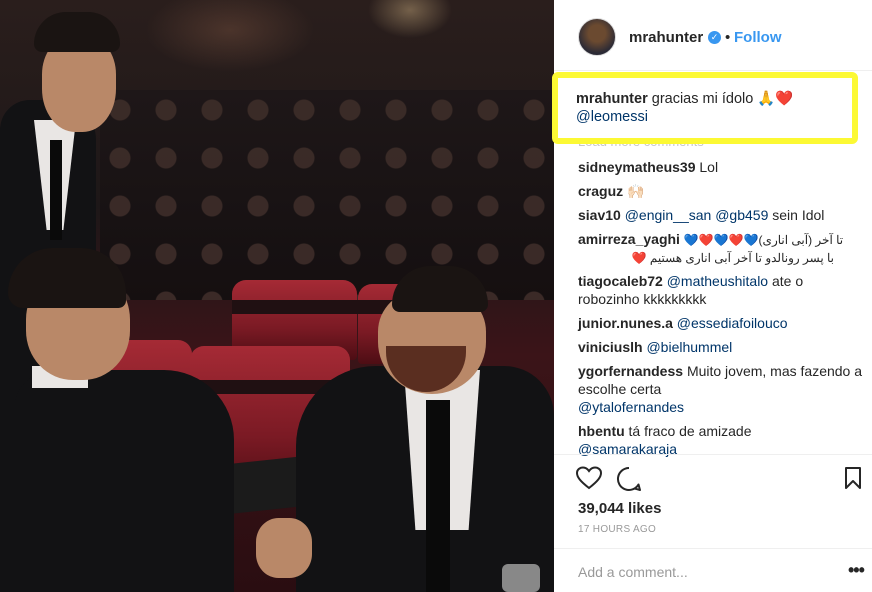  Describe the element at coordinates (619, 508) in the screenshot. I see `like-count: 39,044 likes` at that location.